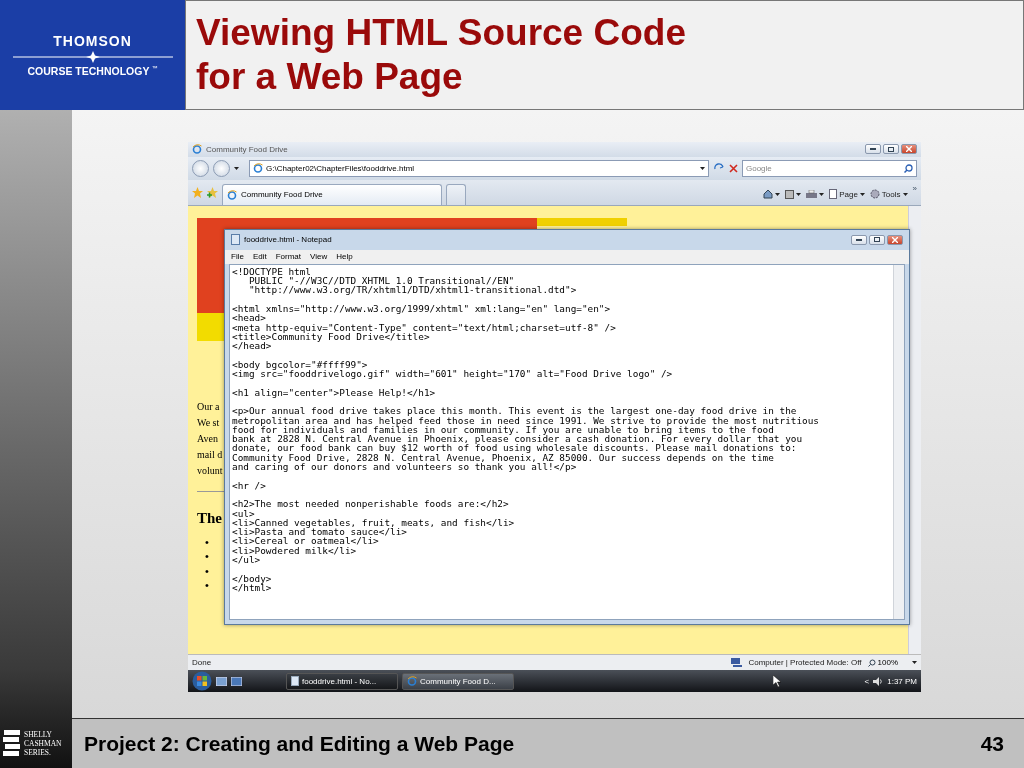  Describe the element at coordinates (288, 257) in the screenshot. I see `menu-item: Format` at that location.